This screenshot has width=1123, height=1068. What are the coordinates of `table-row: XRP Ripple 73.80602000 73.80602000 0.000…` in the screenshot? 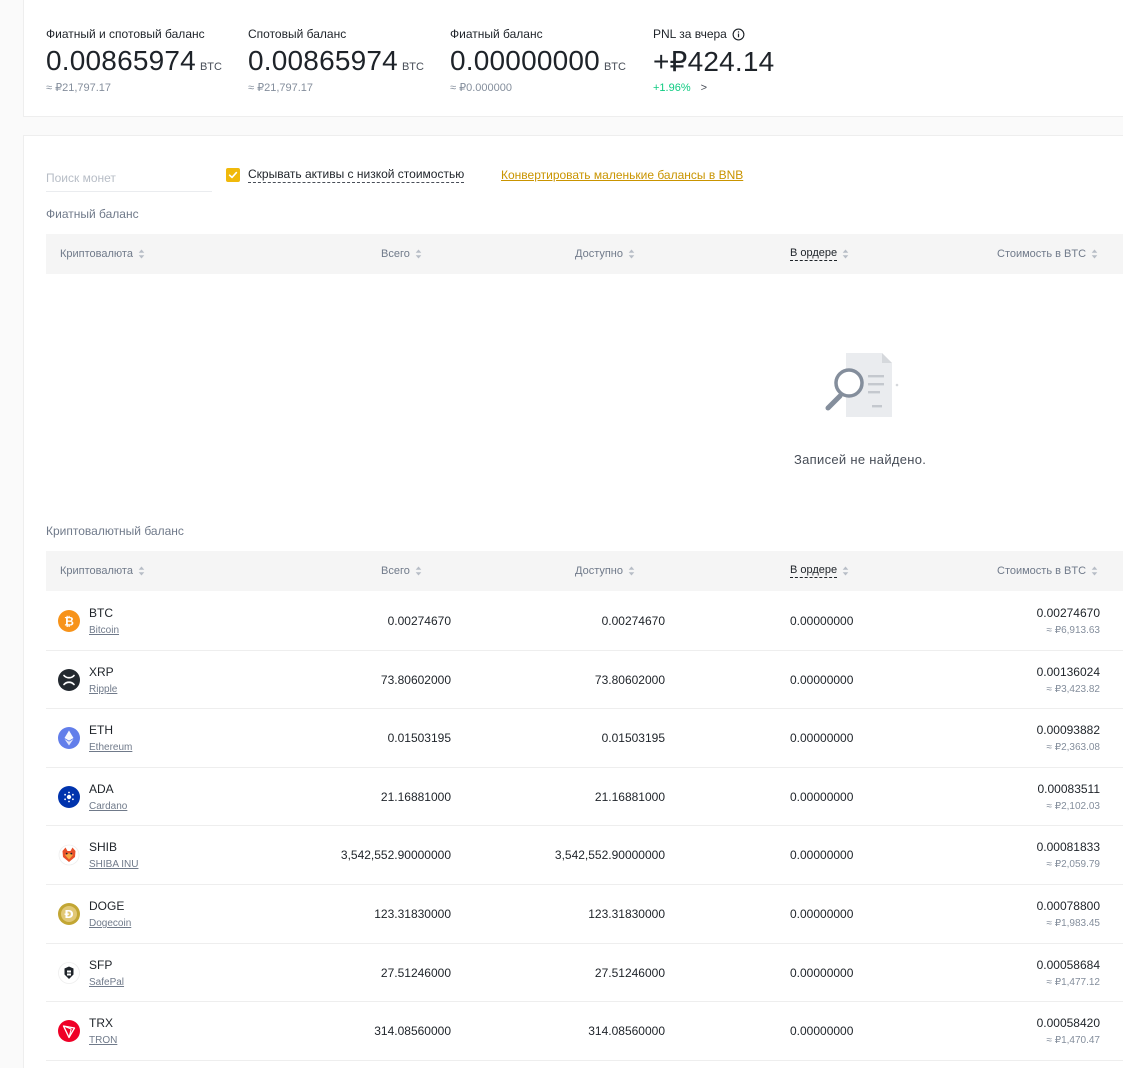 It's located at (584, 680).